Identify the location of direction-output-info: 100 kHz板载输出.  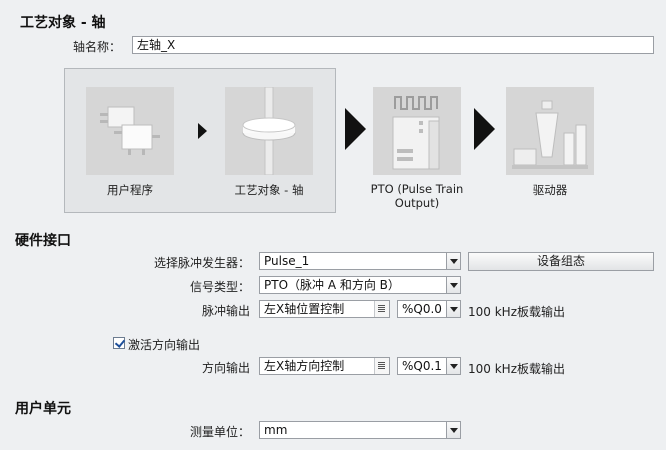
(516, 369).